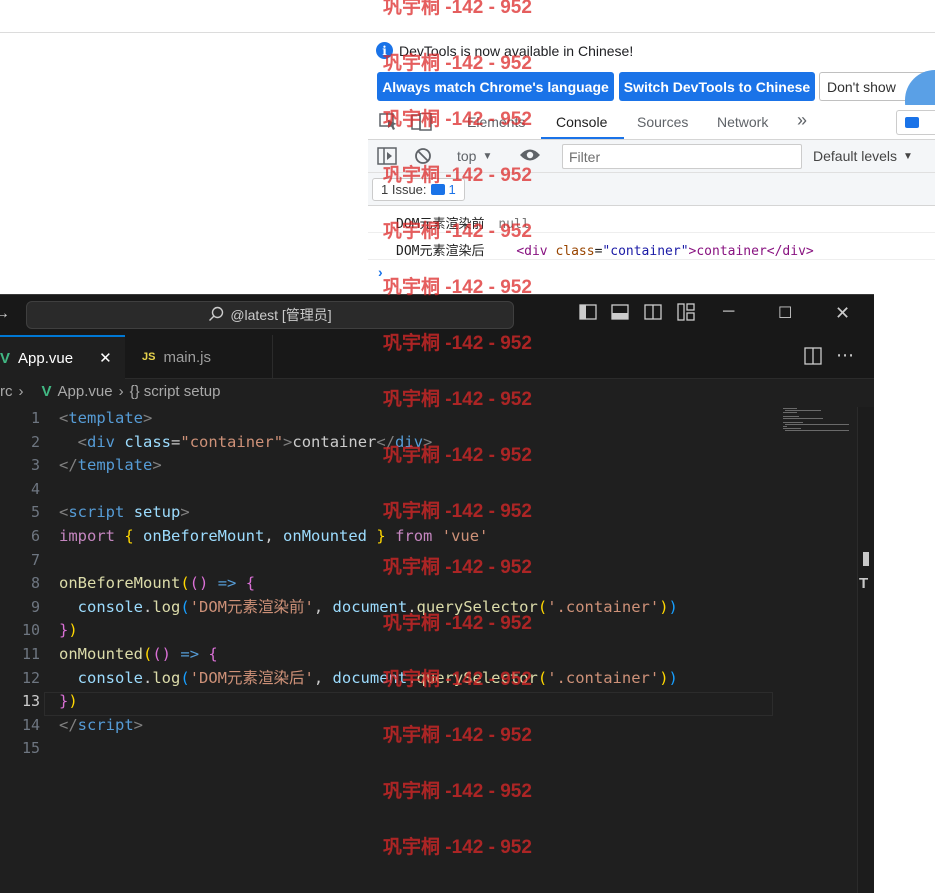  Describe the element at coordinates (368, 655) in the screenshot. I see `code-line: onMounted(() => {` at that location.